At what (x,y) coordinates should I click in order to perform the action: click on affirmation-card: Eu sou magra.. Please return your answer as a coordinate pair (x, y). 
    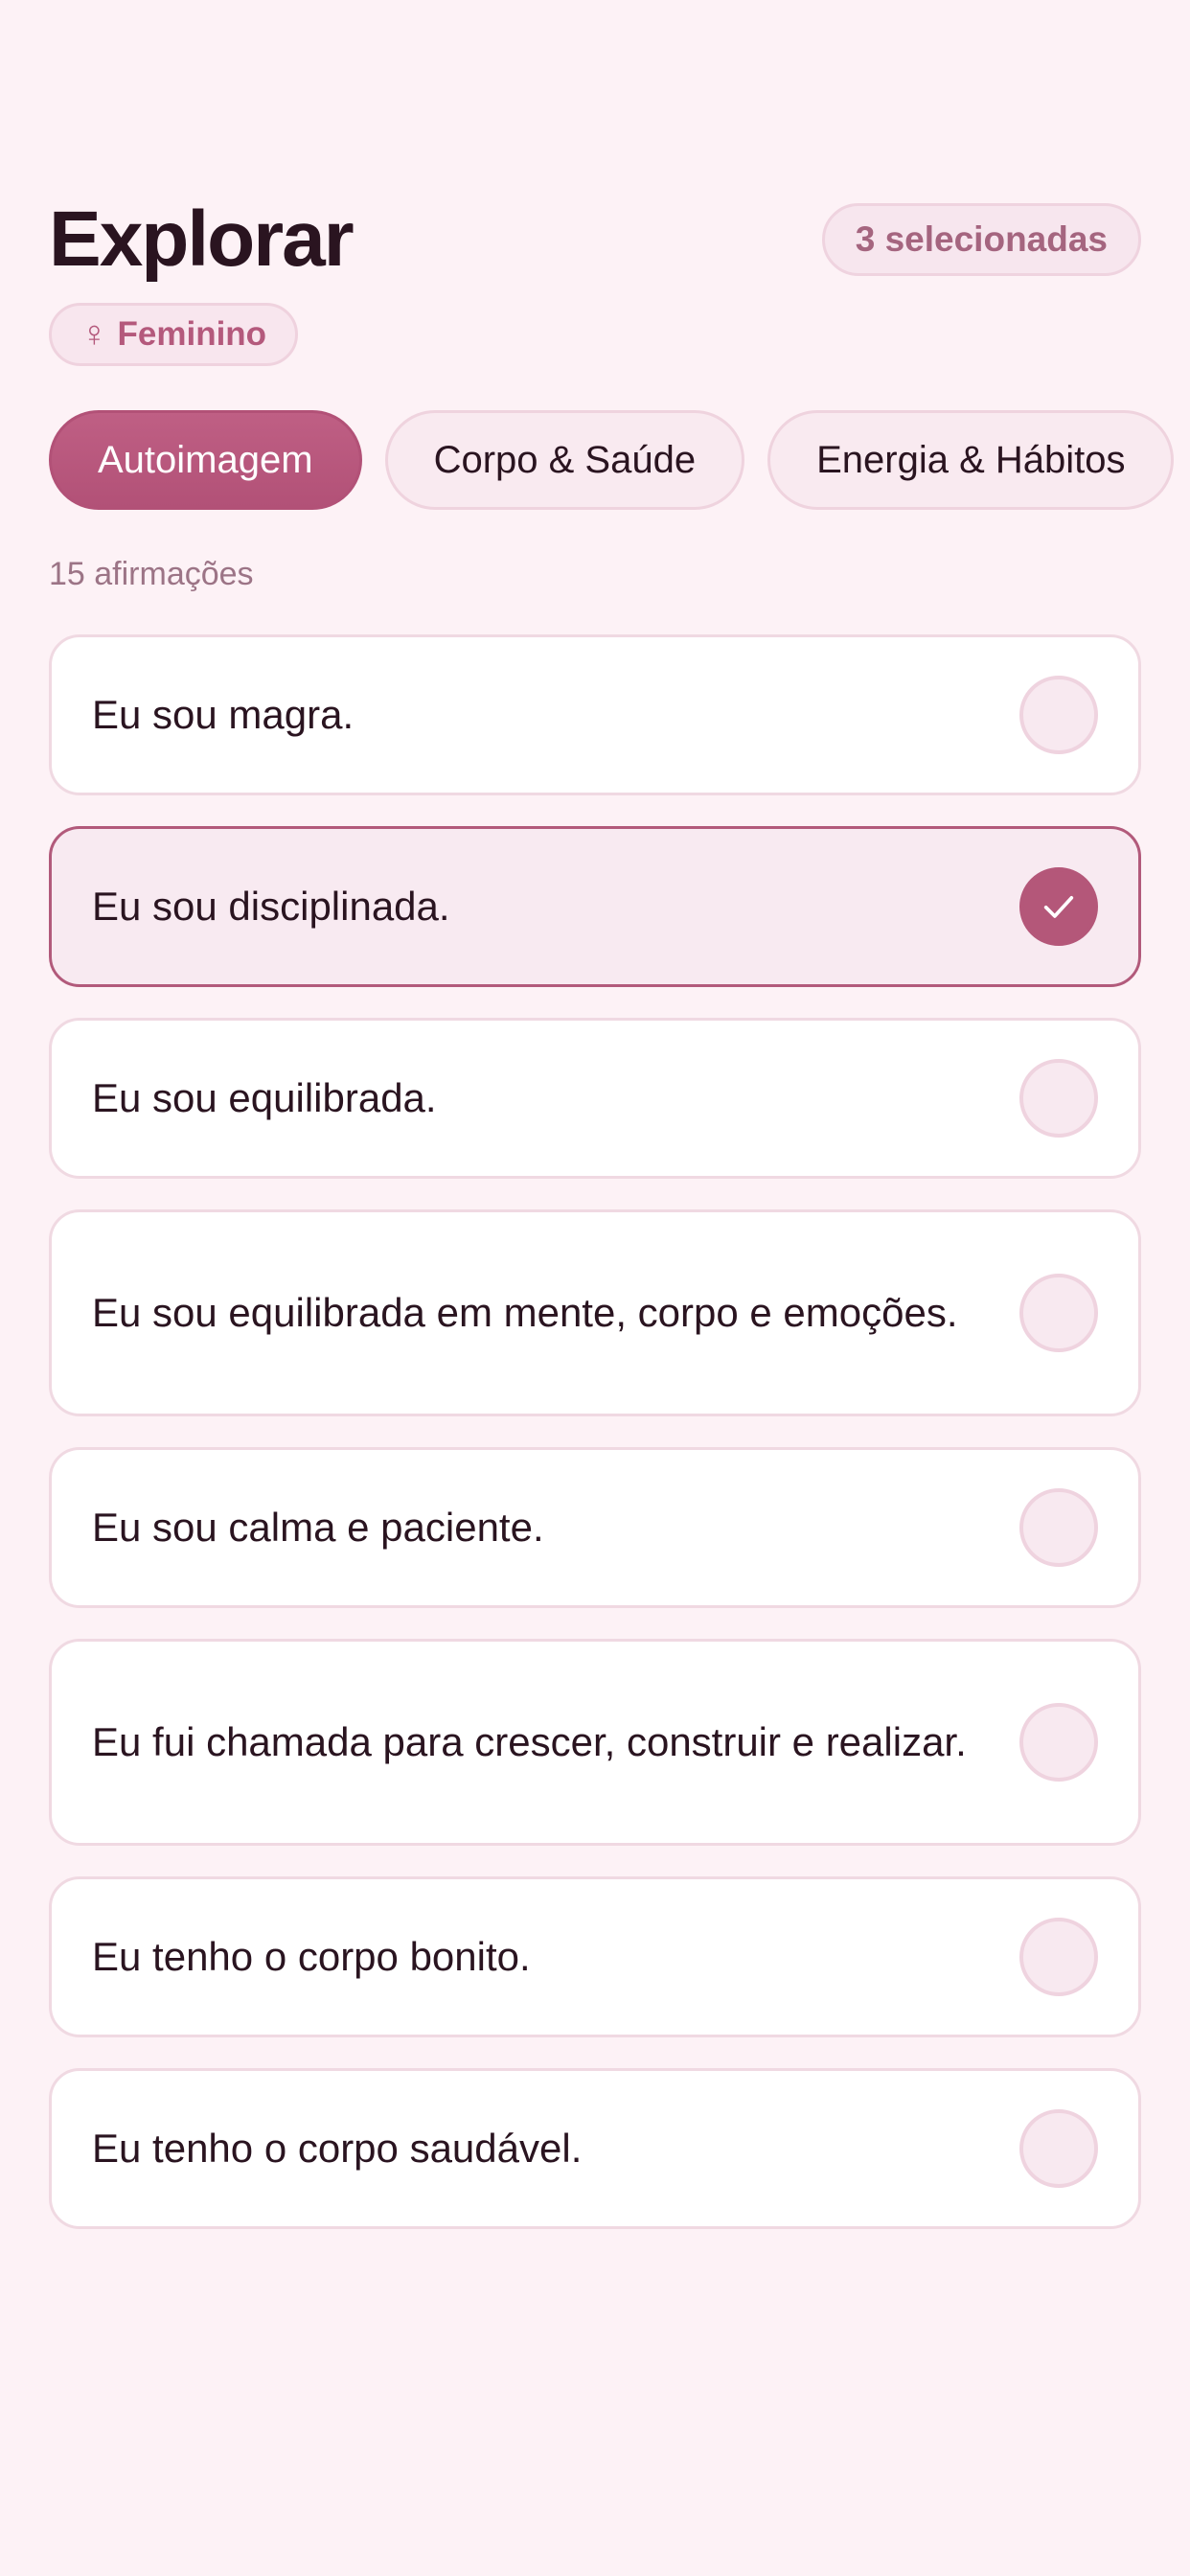
    Looking at the image, I should click on (595, 714).